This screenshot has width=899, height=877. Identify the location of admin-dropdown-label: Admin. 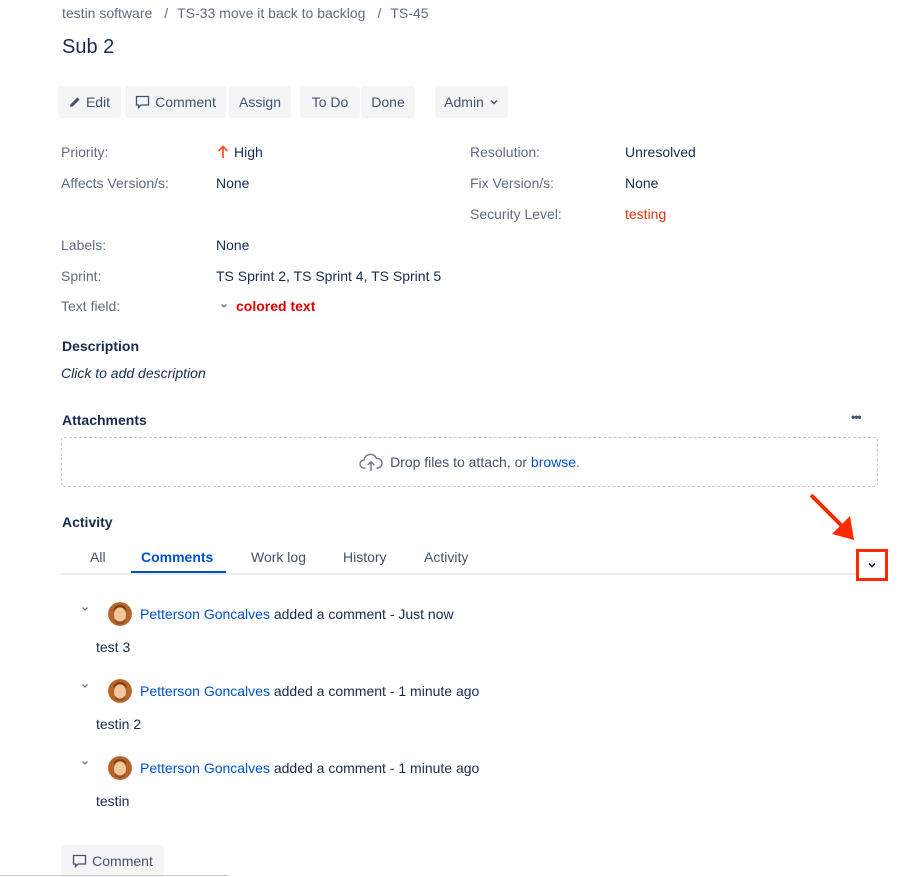
(464, 102).